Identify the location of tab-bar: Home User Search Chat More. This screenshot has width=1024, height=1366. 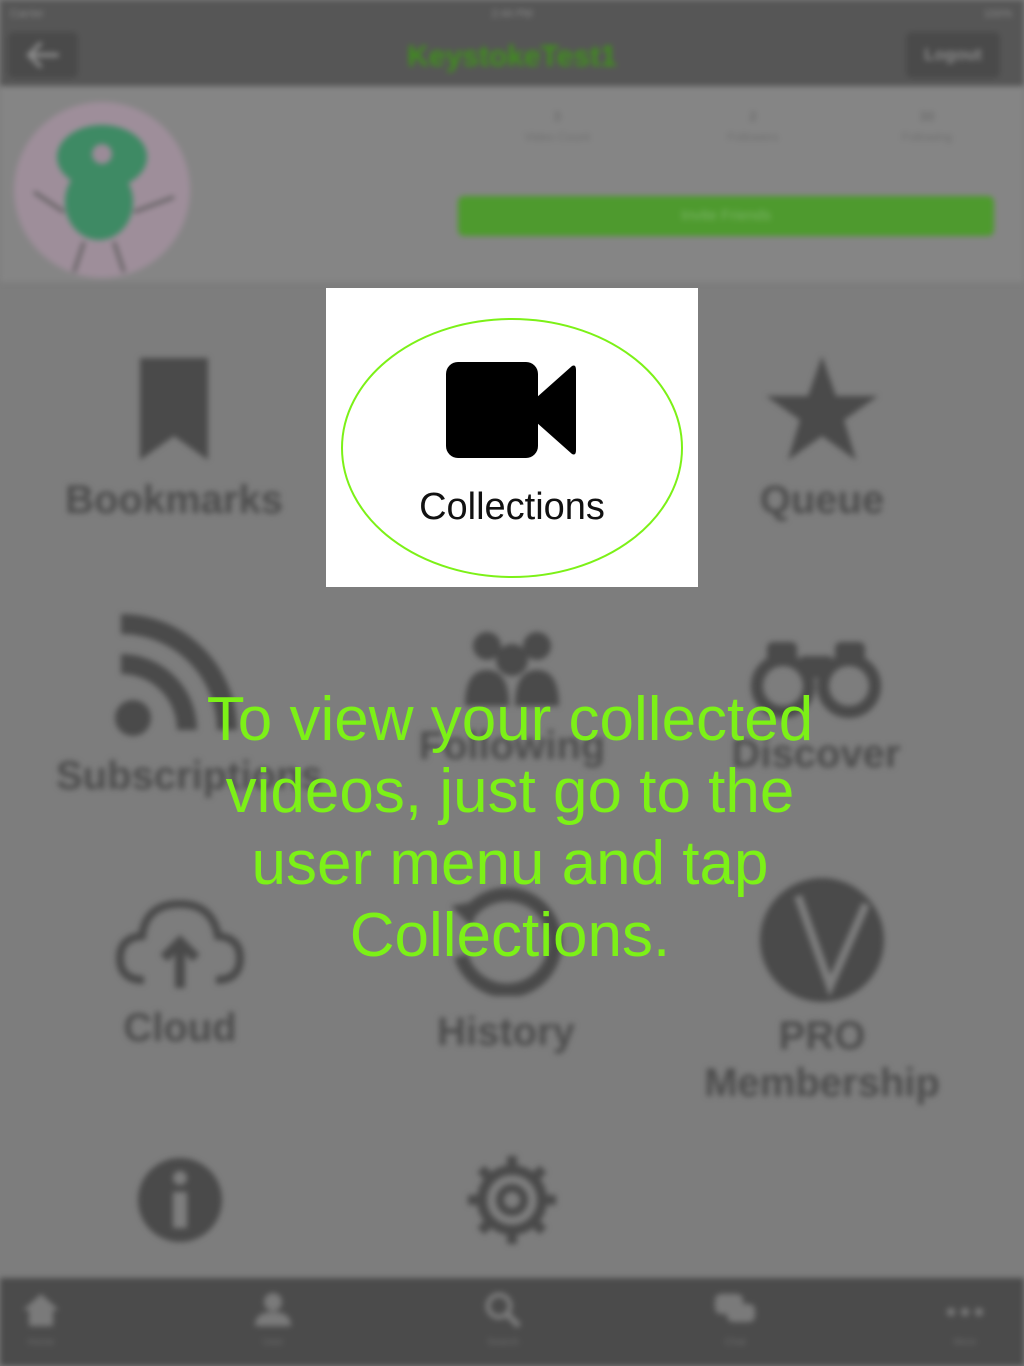
(512, 1322).